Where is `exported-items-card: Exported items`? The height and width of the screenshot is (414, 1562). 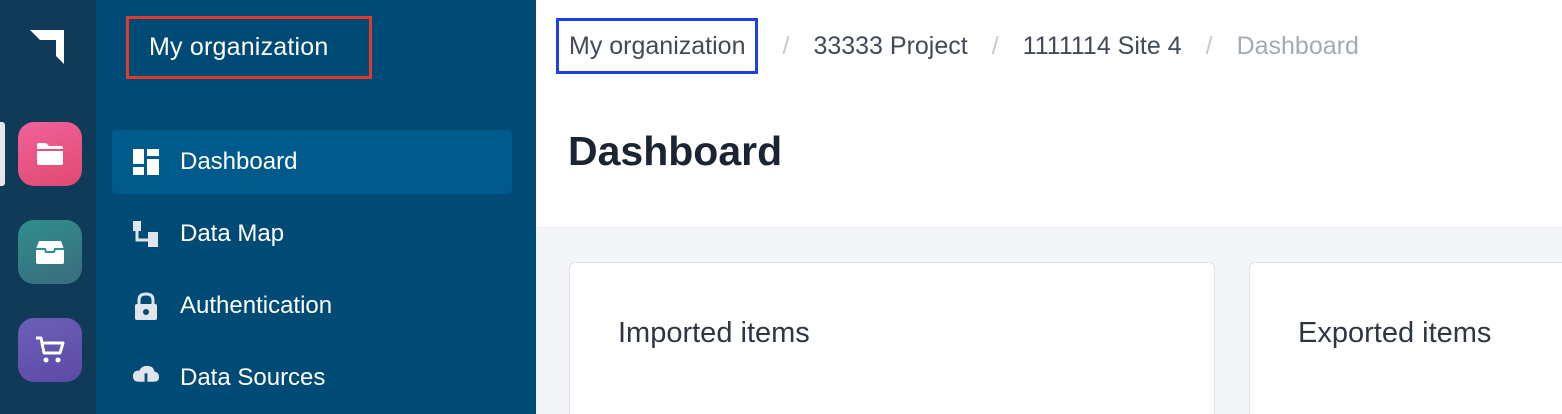 exported-items-card: Exported items is located at coordinates (1405, 338).